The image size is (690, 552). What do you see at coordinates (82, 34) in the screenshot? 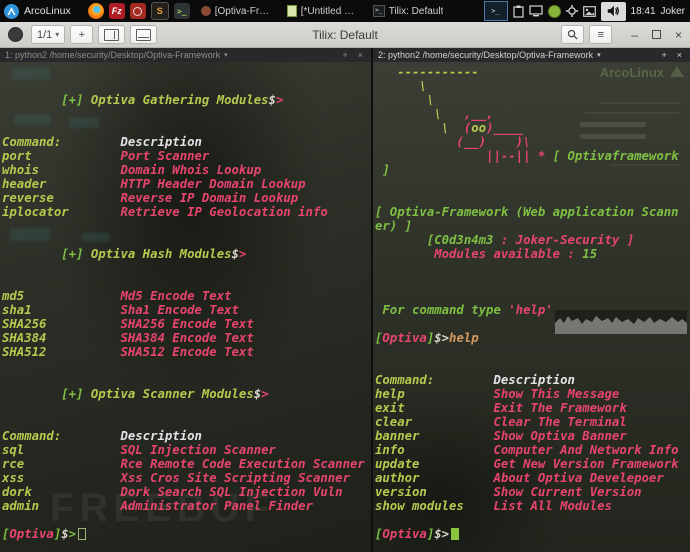
I see `new-session-button: +` at bounding box center [82, 34].